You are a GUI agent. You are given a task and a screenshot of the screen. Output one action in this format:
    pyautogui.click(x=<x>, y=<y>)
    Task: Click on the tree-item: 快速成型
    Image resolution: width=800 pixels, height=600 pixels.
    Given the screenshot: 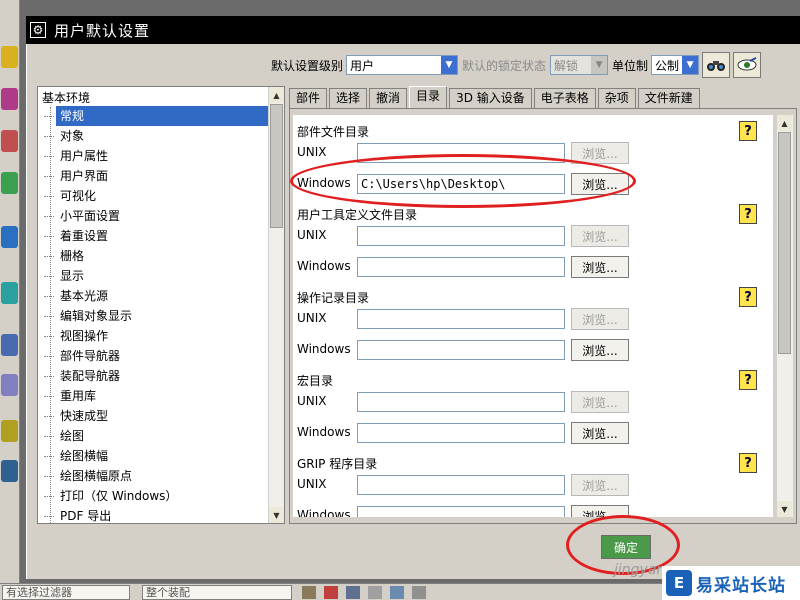 What is the action you would take?
    pyautogui.click(x=164, y=416)
    